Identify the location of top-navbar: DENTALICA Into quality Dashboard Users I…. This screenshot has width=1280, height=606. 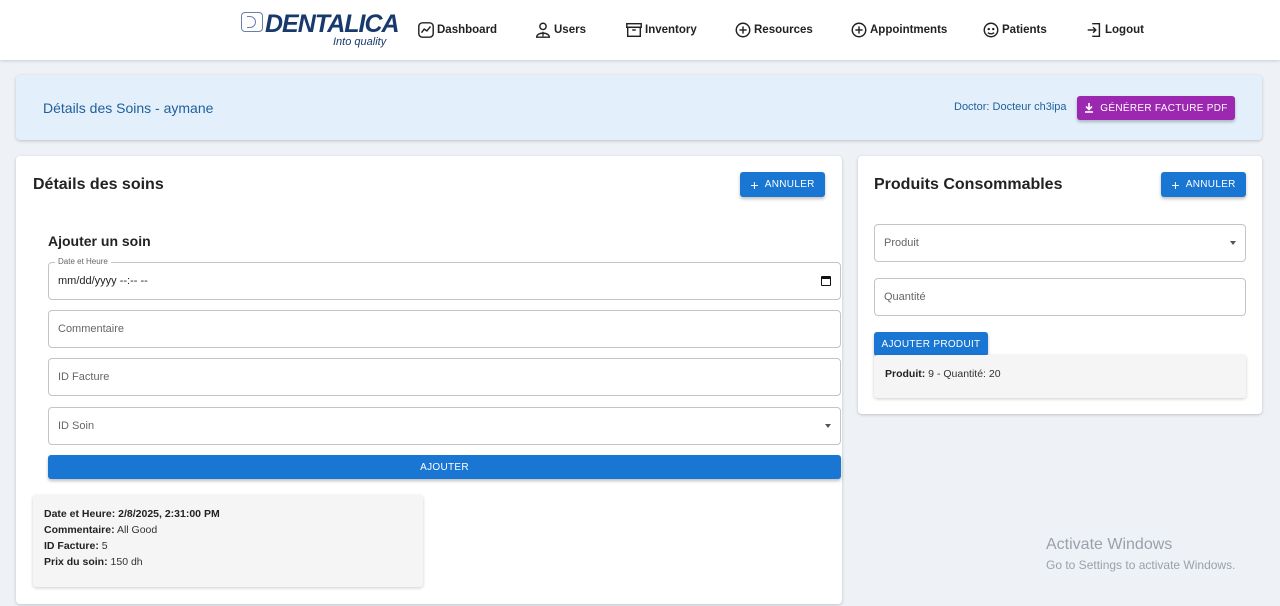
(640, 30).